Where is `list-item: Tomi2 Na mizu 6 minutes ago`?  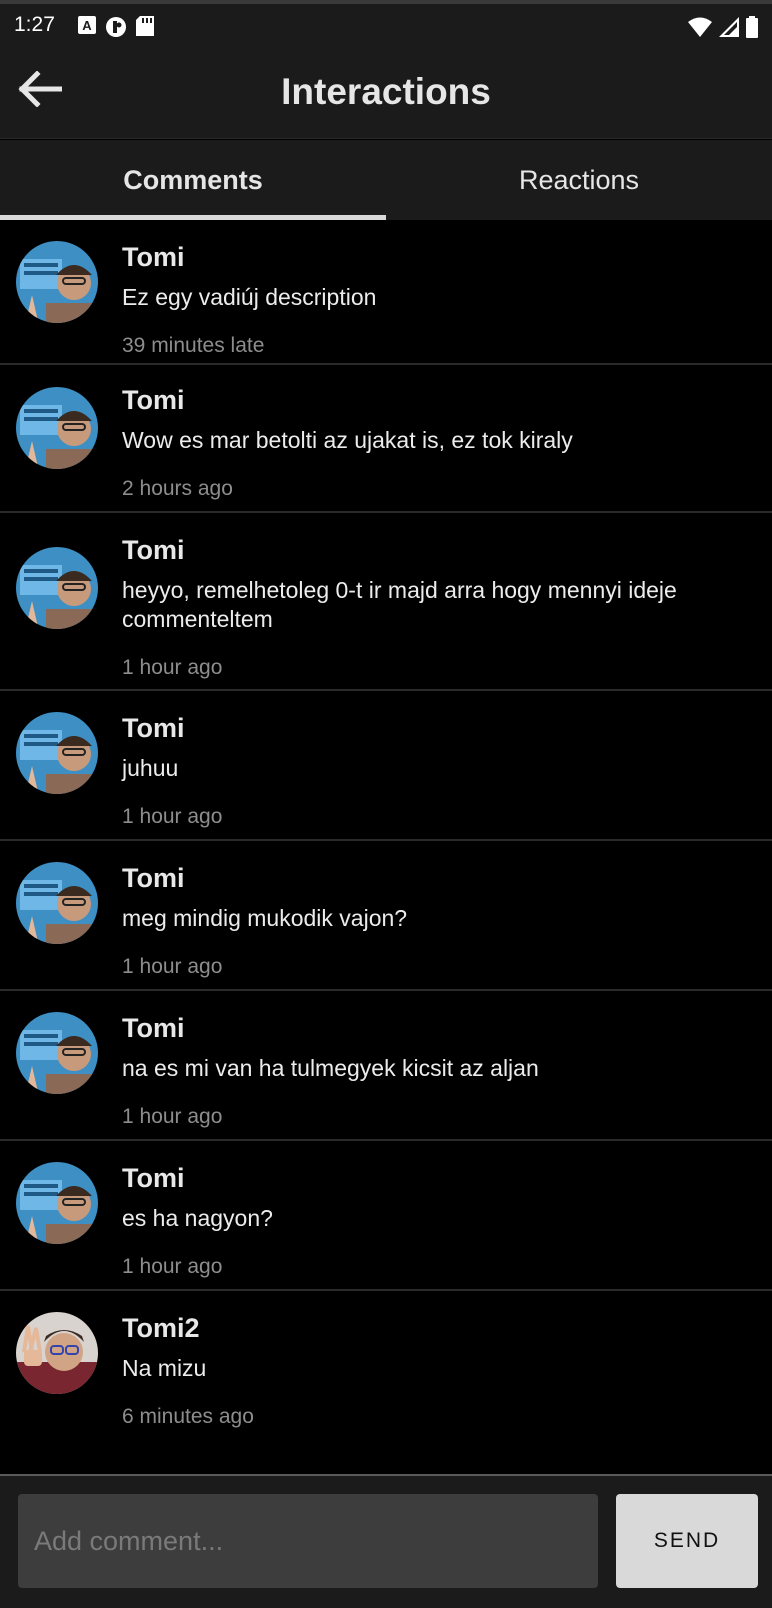 list-item: Tomi2 Na mizu 6 minutes ago is located at coordinates (386, 1366).